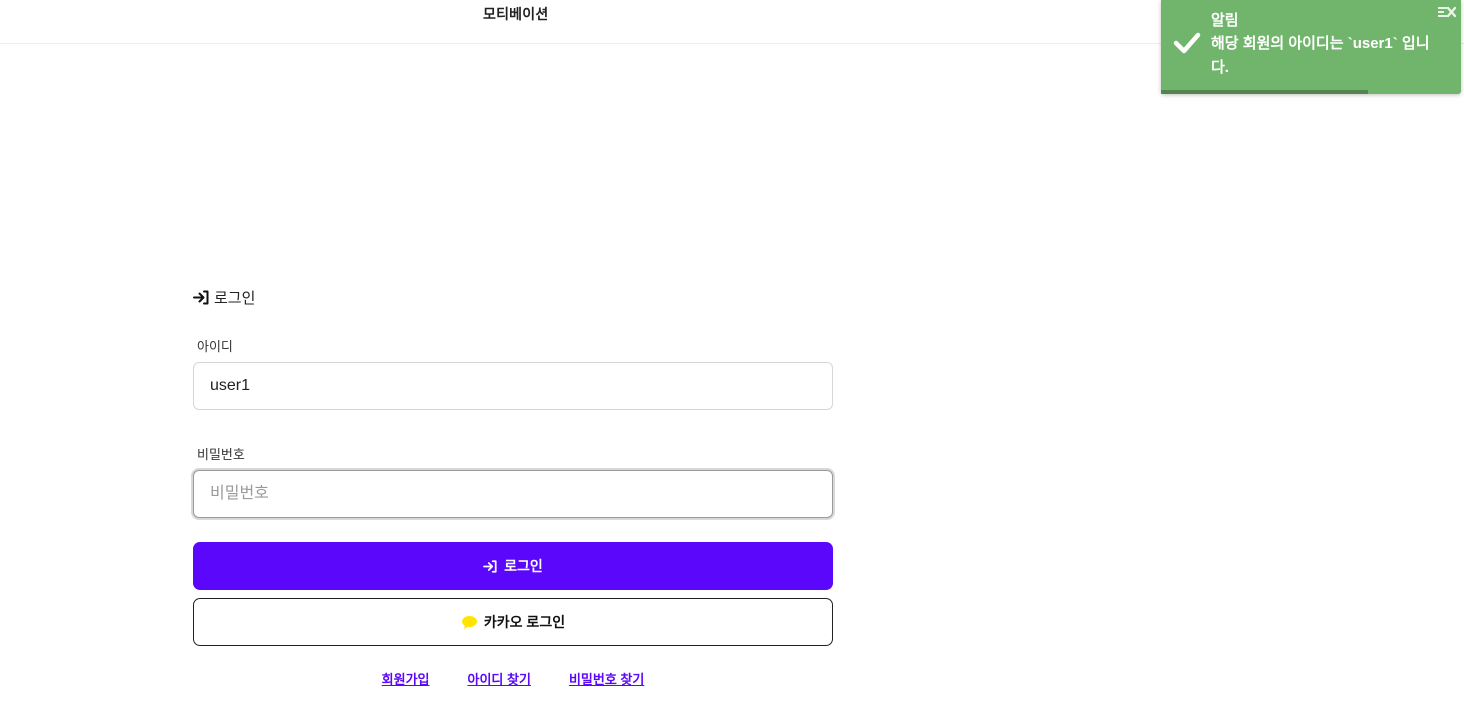 The width and height of the screenshot is (1464, 720). What do you see at coordinates (1447, 12) in the screenshot?
I see `close-icon` at bounding box center [1447, 12].